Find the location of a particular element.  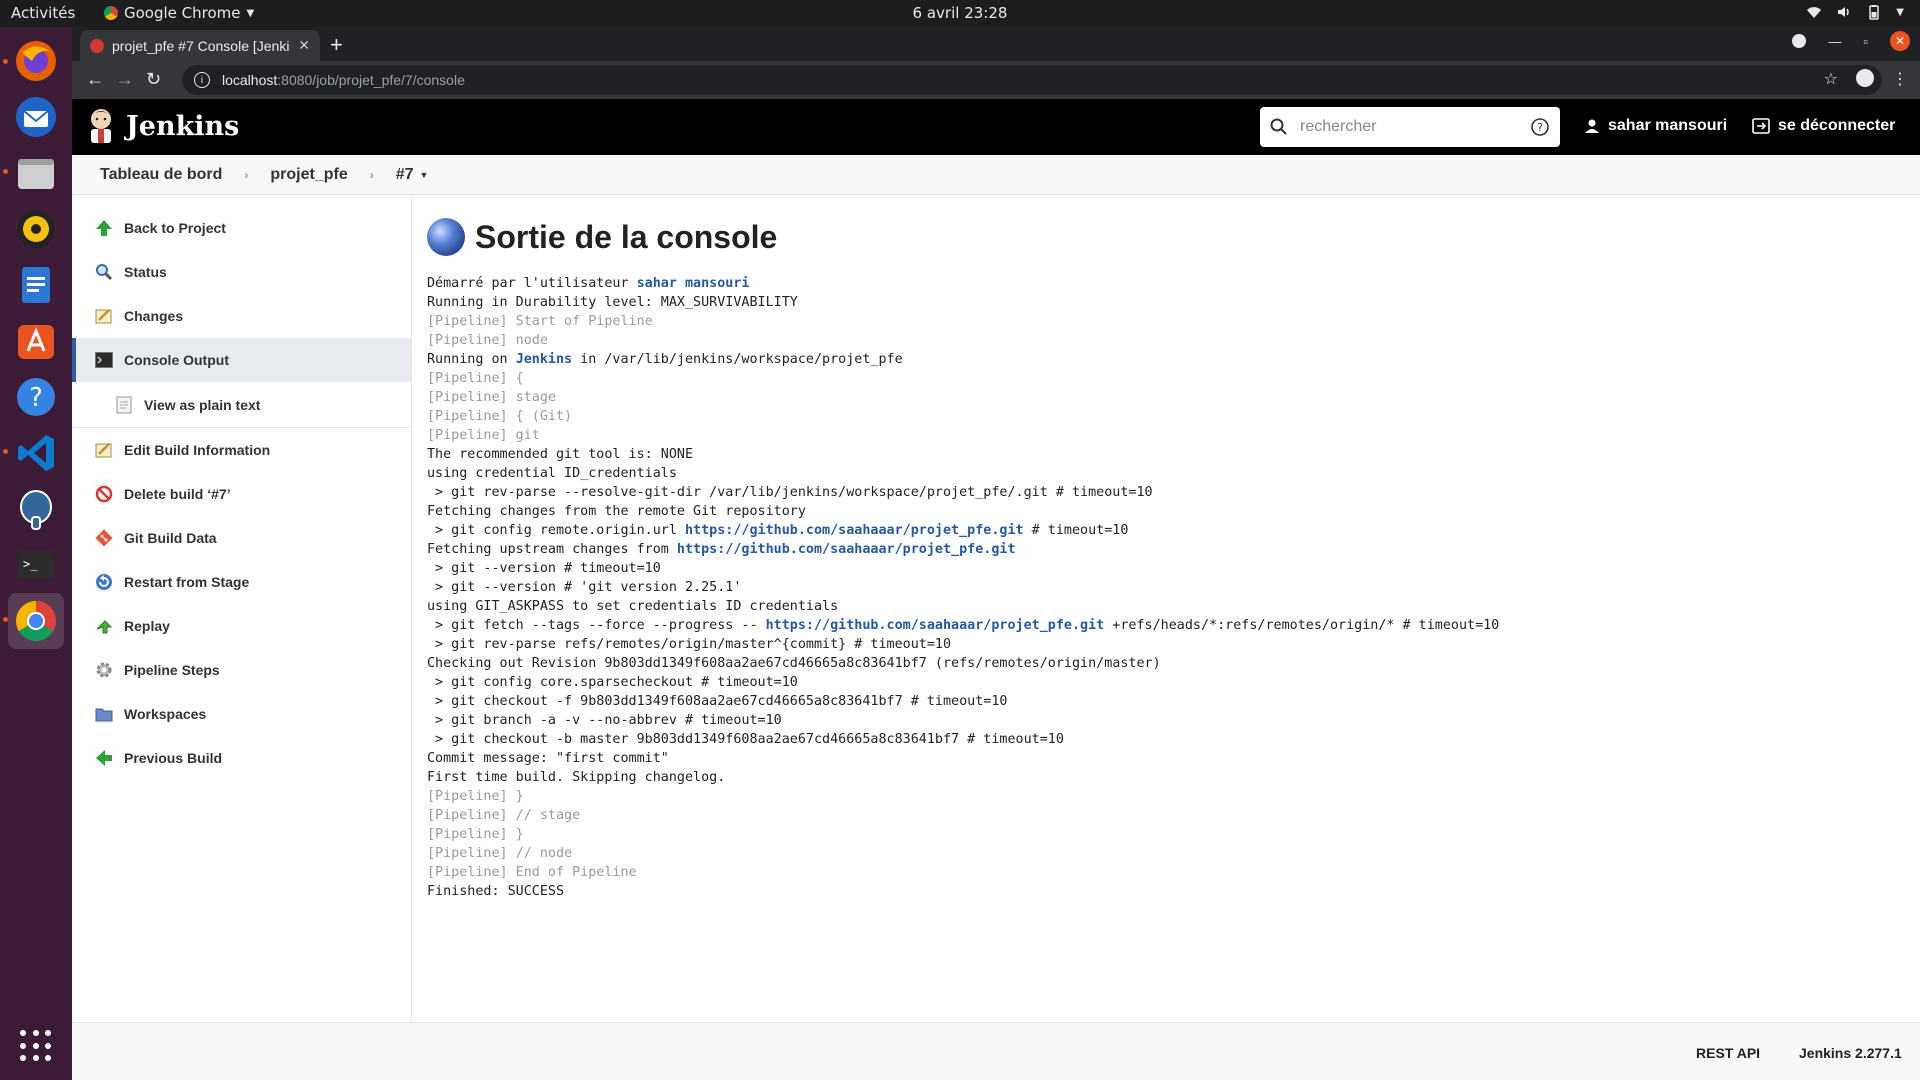

breadcrumb-dashboard: Tableau de bord is located at coordinates (161, 175).